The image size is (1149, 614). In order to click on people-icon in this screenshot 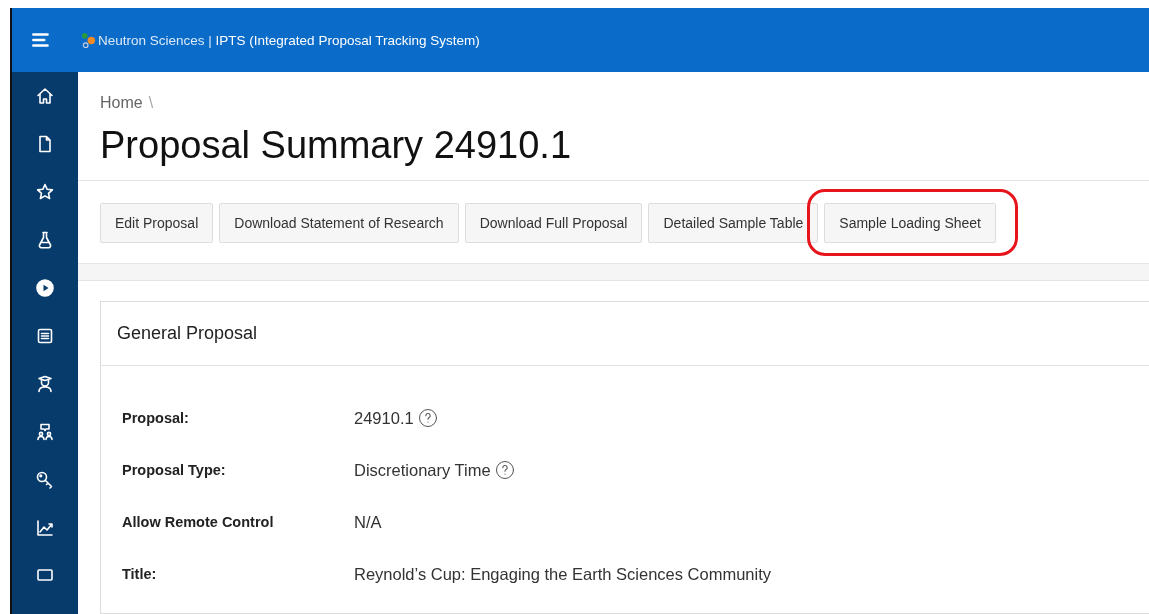, I will do `click(45, 432)`.